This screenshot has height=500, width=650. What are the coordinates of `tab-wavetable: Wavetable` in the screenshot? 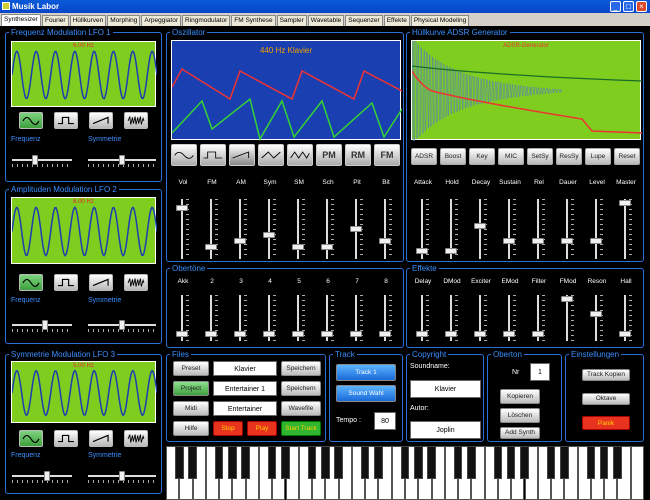 It's located at (326, 20).